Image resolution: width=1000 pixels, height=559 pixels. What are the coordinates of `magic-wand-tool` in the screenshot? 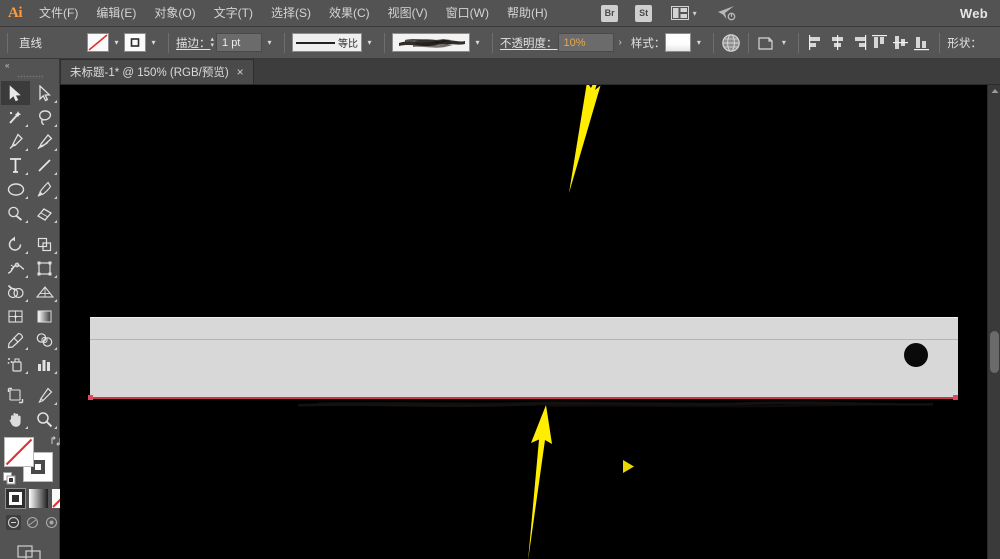 It's located at (15, 117).